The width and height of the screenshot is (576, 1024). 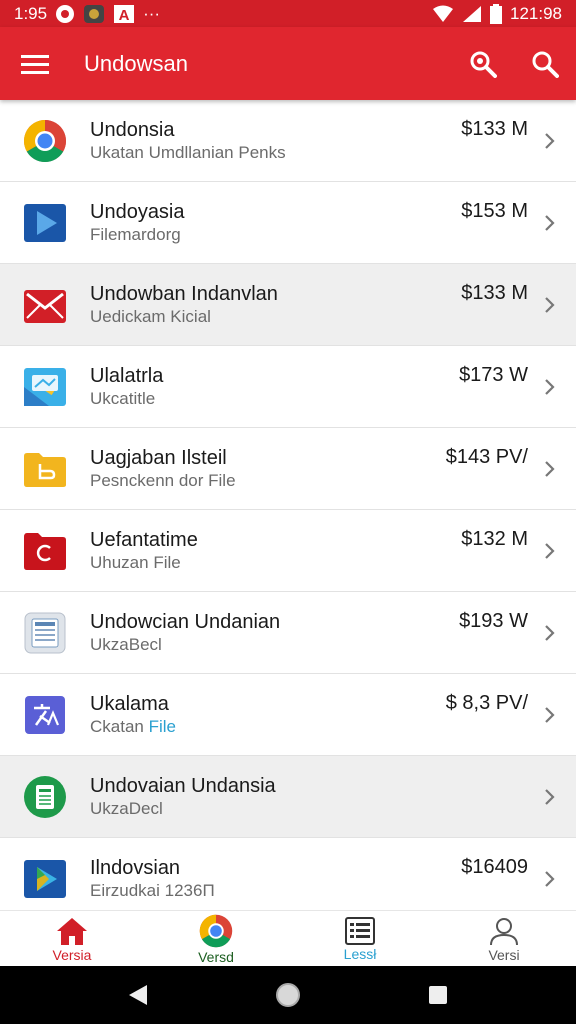 I want to click on home-button, so click(x=288, y=995).